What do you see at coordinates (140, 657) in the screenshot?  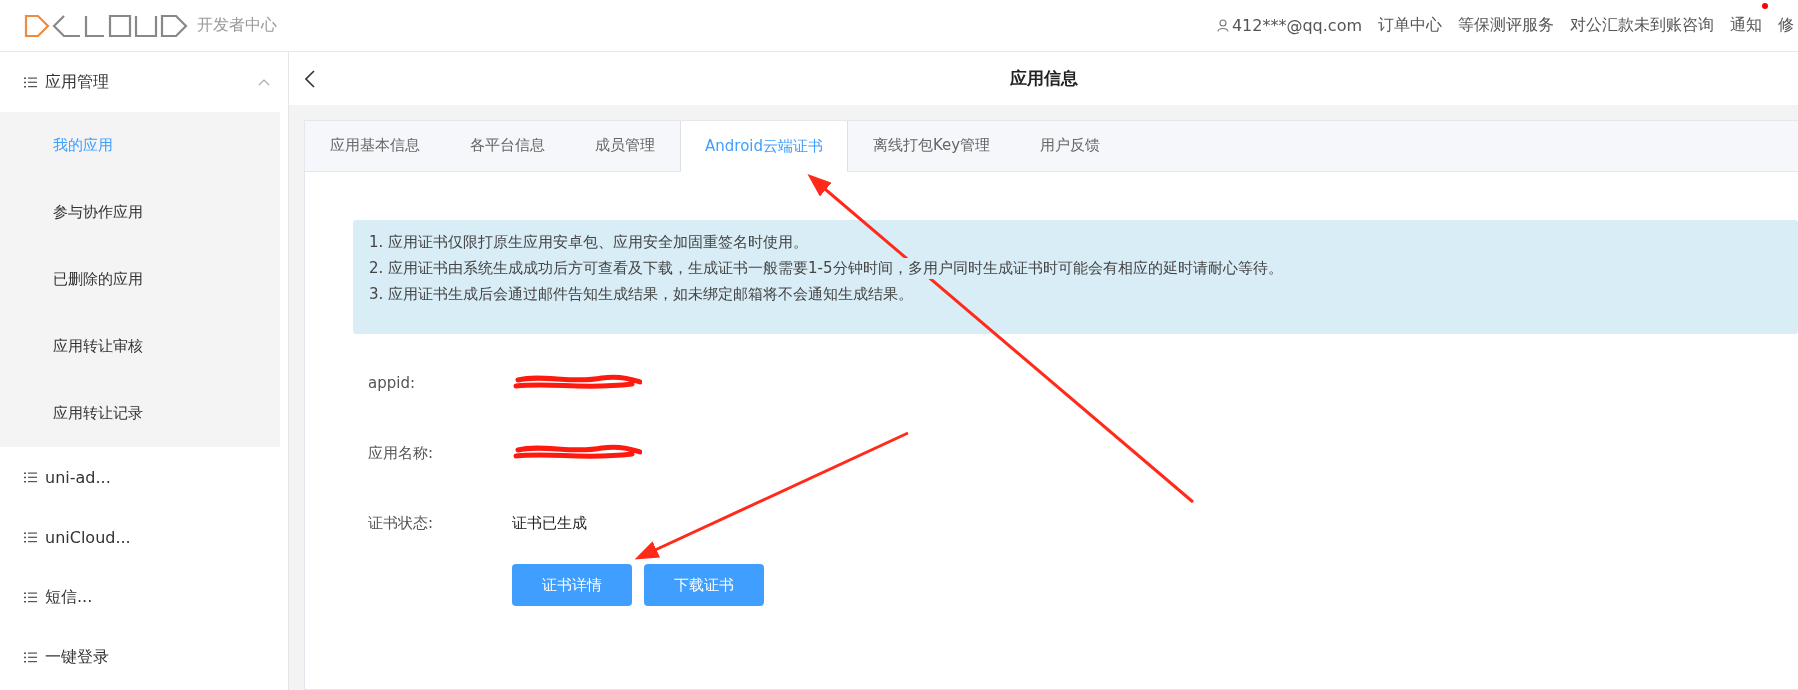 I see `sidebar-group: 一键登录` at bounding box center [140, 657].